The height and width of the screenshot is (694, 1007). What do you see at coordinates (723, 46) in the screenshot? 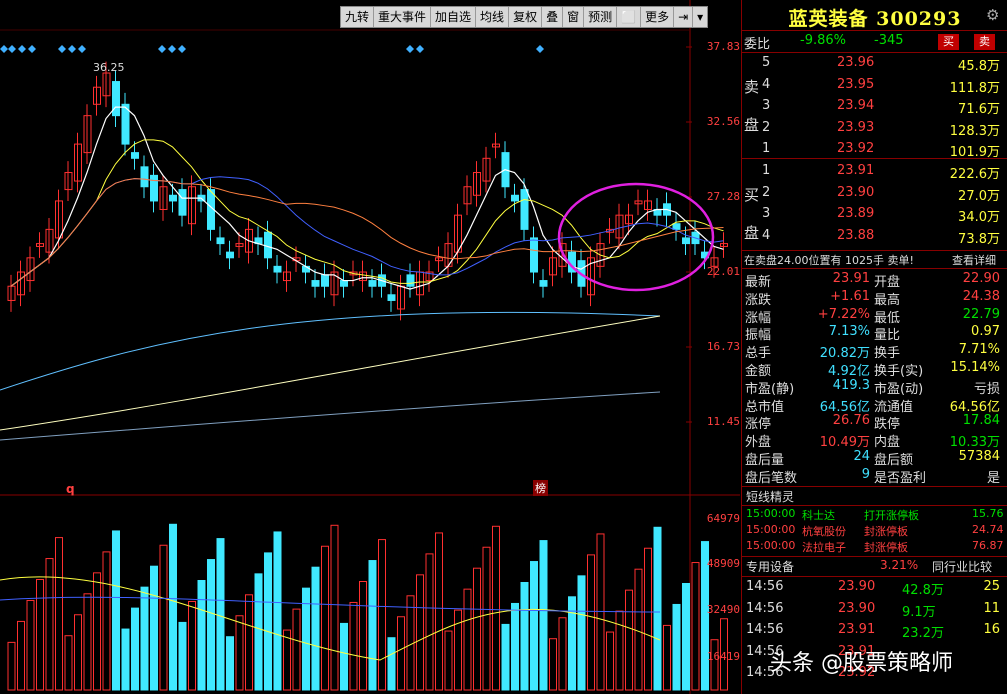
I see `price-tick: 37.83` at bounding box center [723, 46].